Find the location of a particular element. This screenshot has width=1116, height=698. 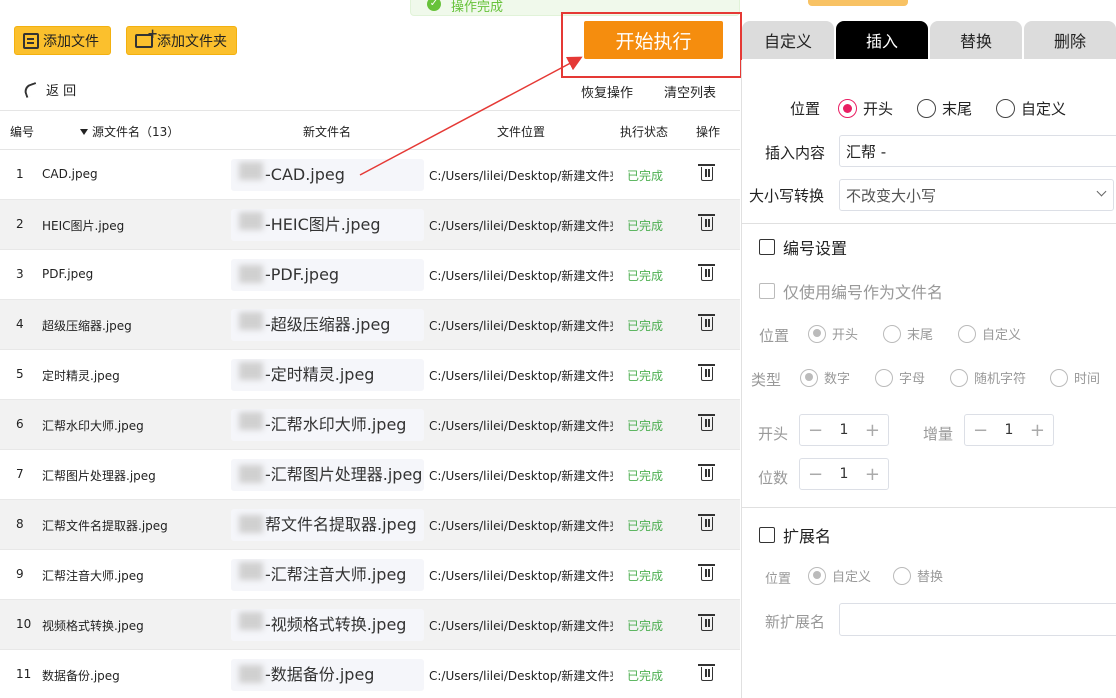

radio-type-time: 时间 is located at coordinates (1075, 377).